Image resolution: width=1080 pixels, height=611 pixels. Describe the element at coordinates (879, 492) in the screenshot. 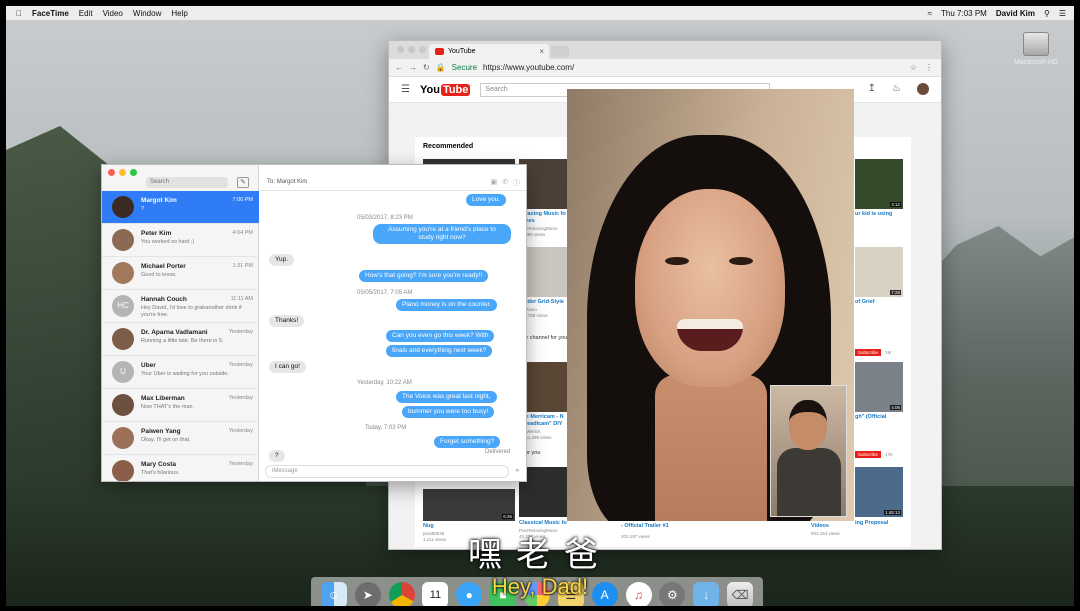

I see `video-thumbnail: 1:45:13` at that location.